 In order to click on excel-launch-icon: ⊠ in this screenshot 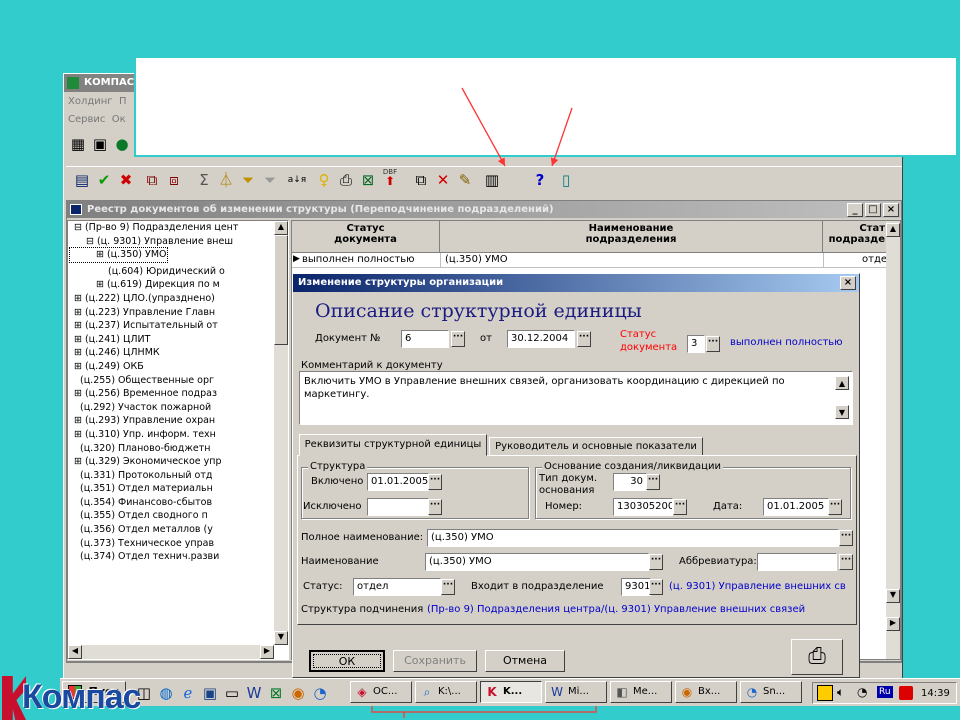, I will do `click(276, 693)`.